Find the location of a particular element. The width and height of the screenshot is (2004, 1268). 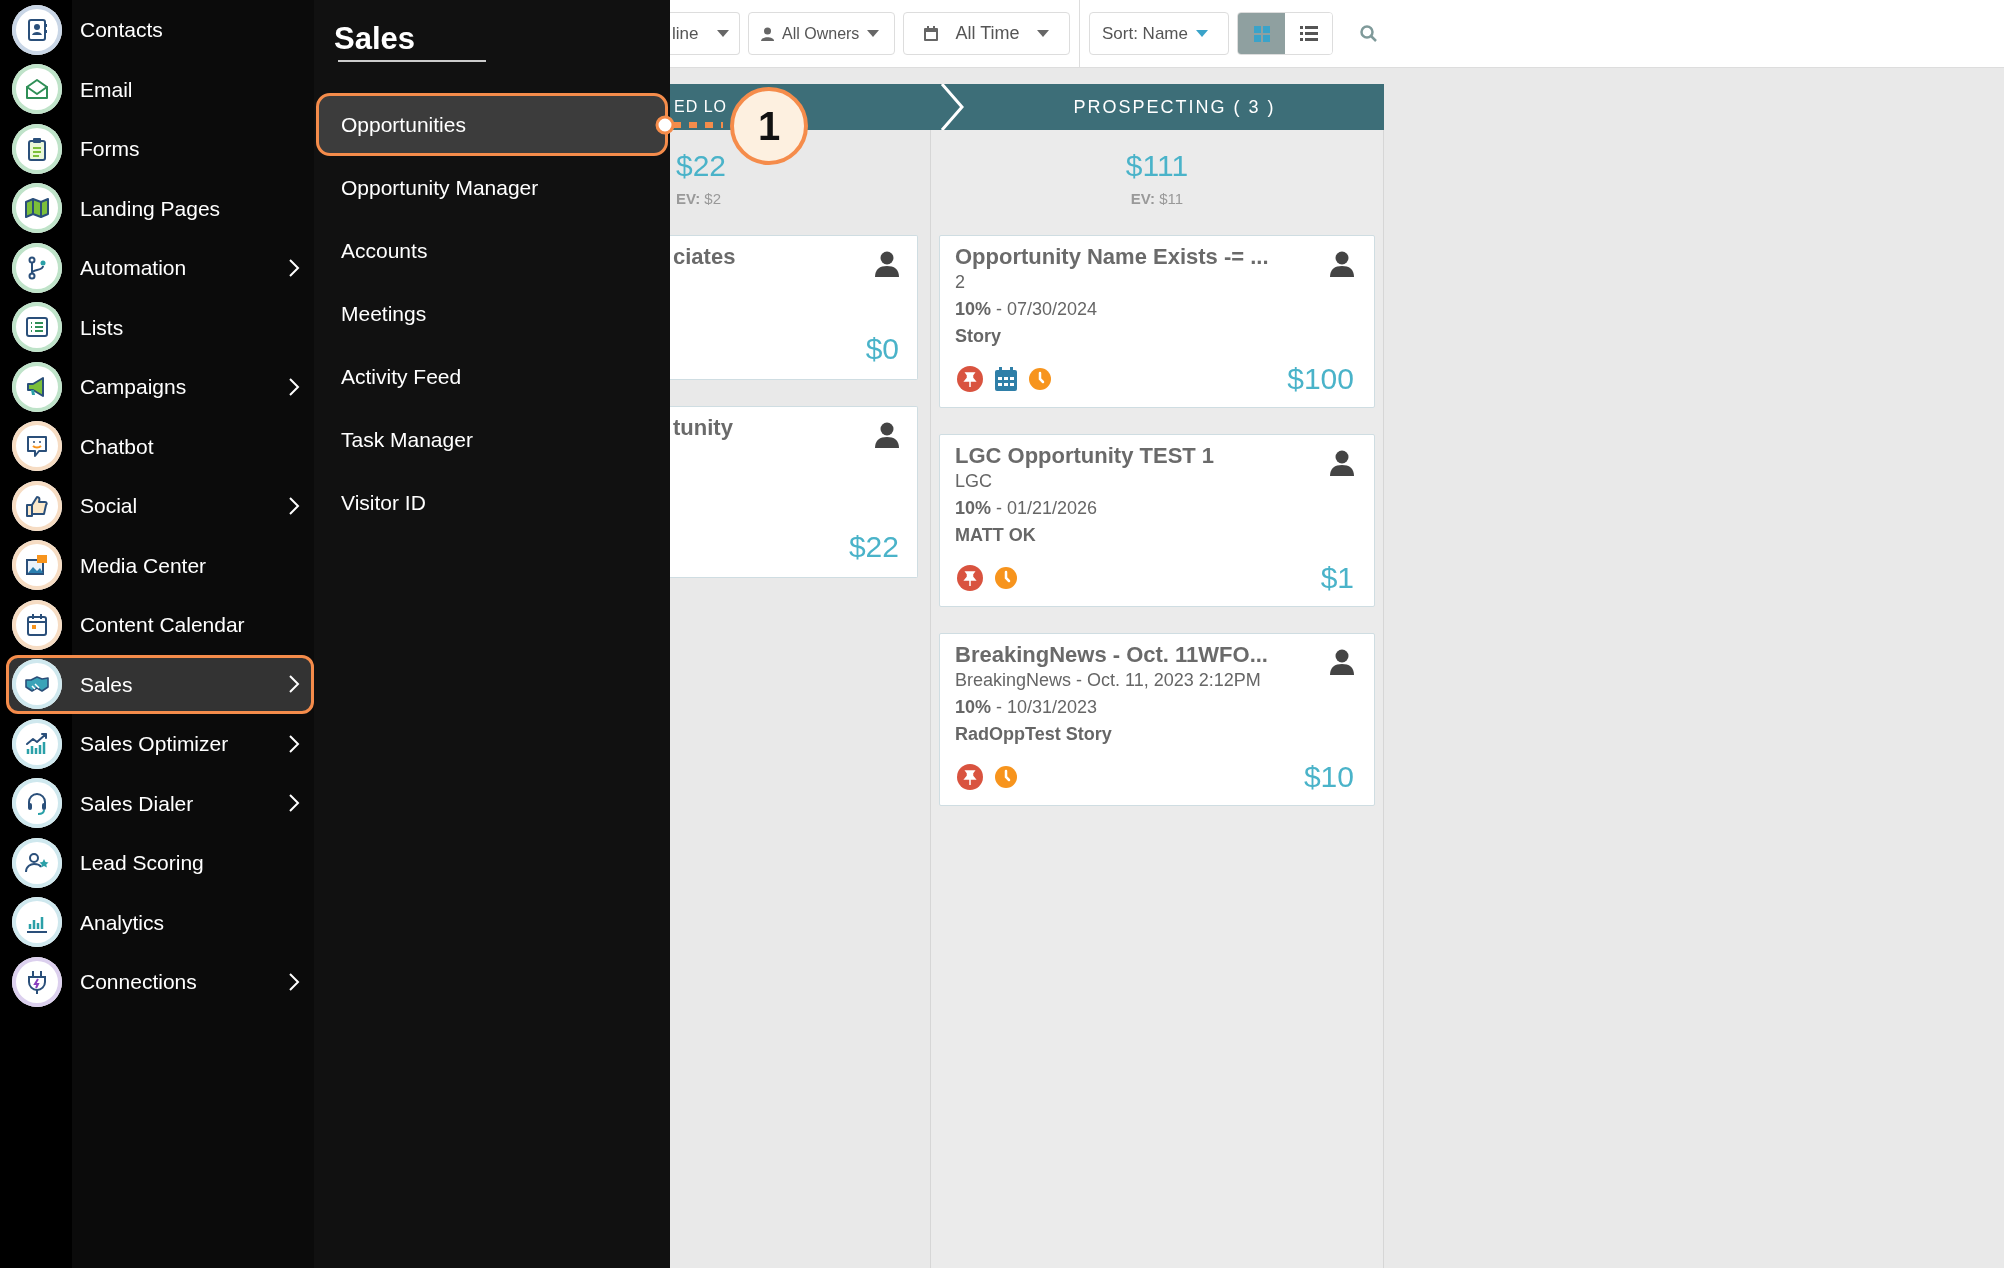

submenu-item: Meetings is located at coordinates (492, 313).